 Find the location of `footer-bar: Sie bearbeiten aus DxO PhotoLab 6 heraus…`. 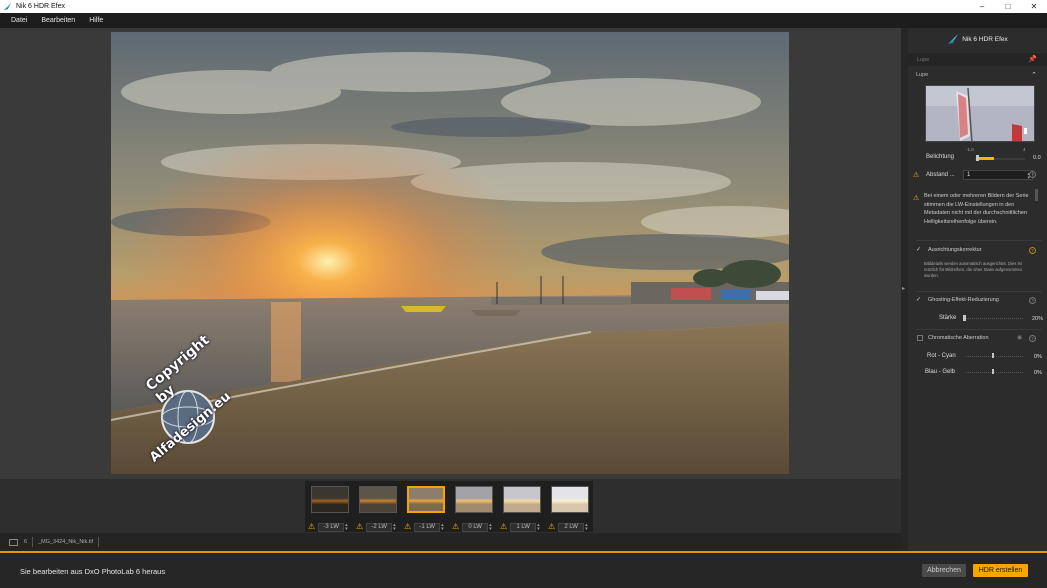

footer-bar: Sie bearbeiten aus DxO PhotoLab 6 heraus… is located at coordinates (523, 570).